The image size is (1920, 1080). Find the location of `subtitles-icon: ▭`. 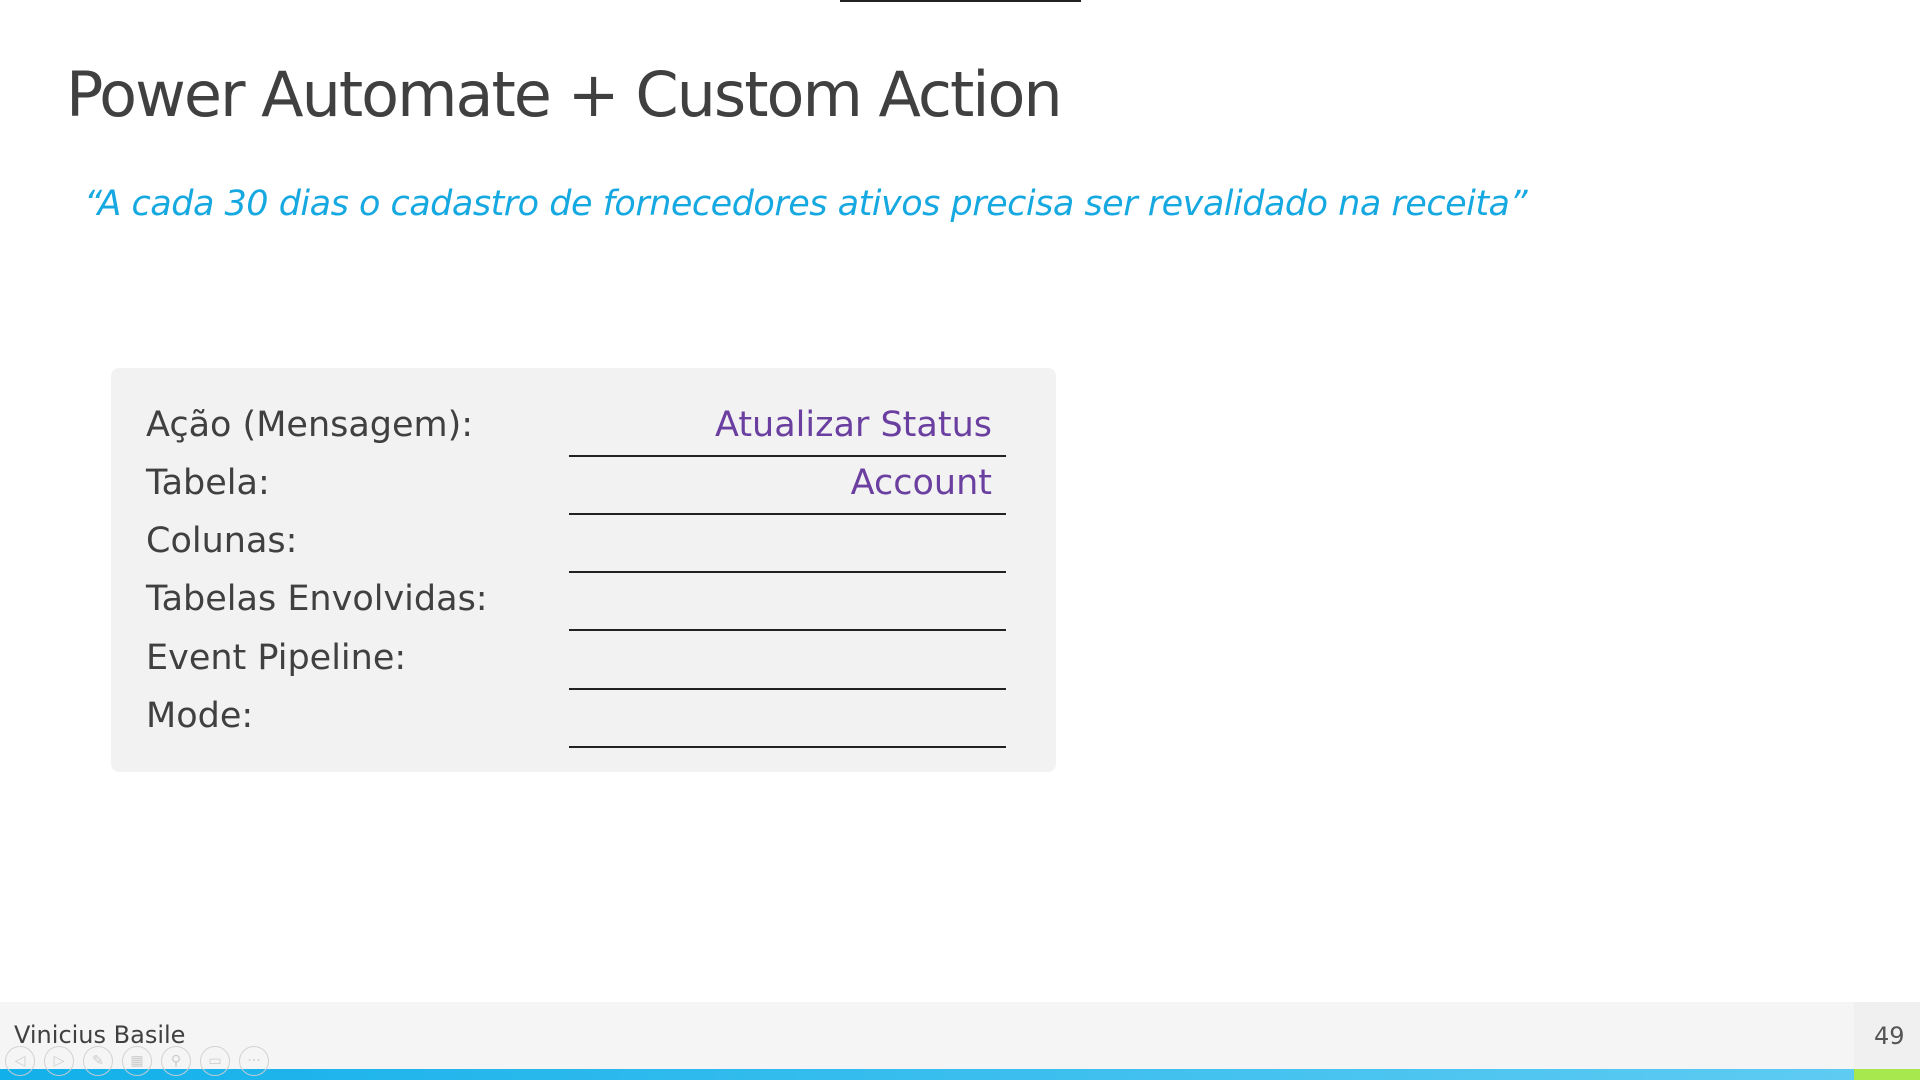

subtitles-icon: ▭ is located at coordinates (215, 1061).